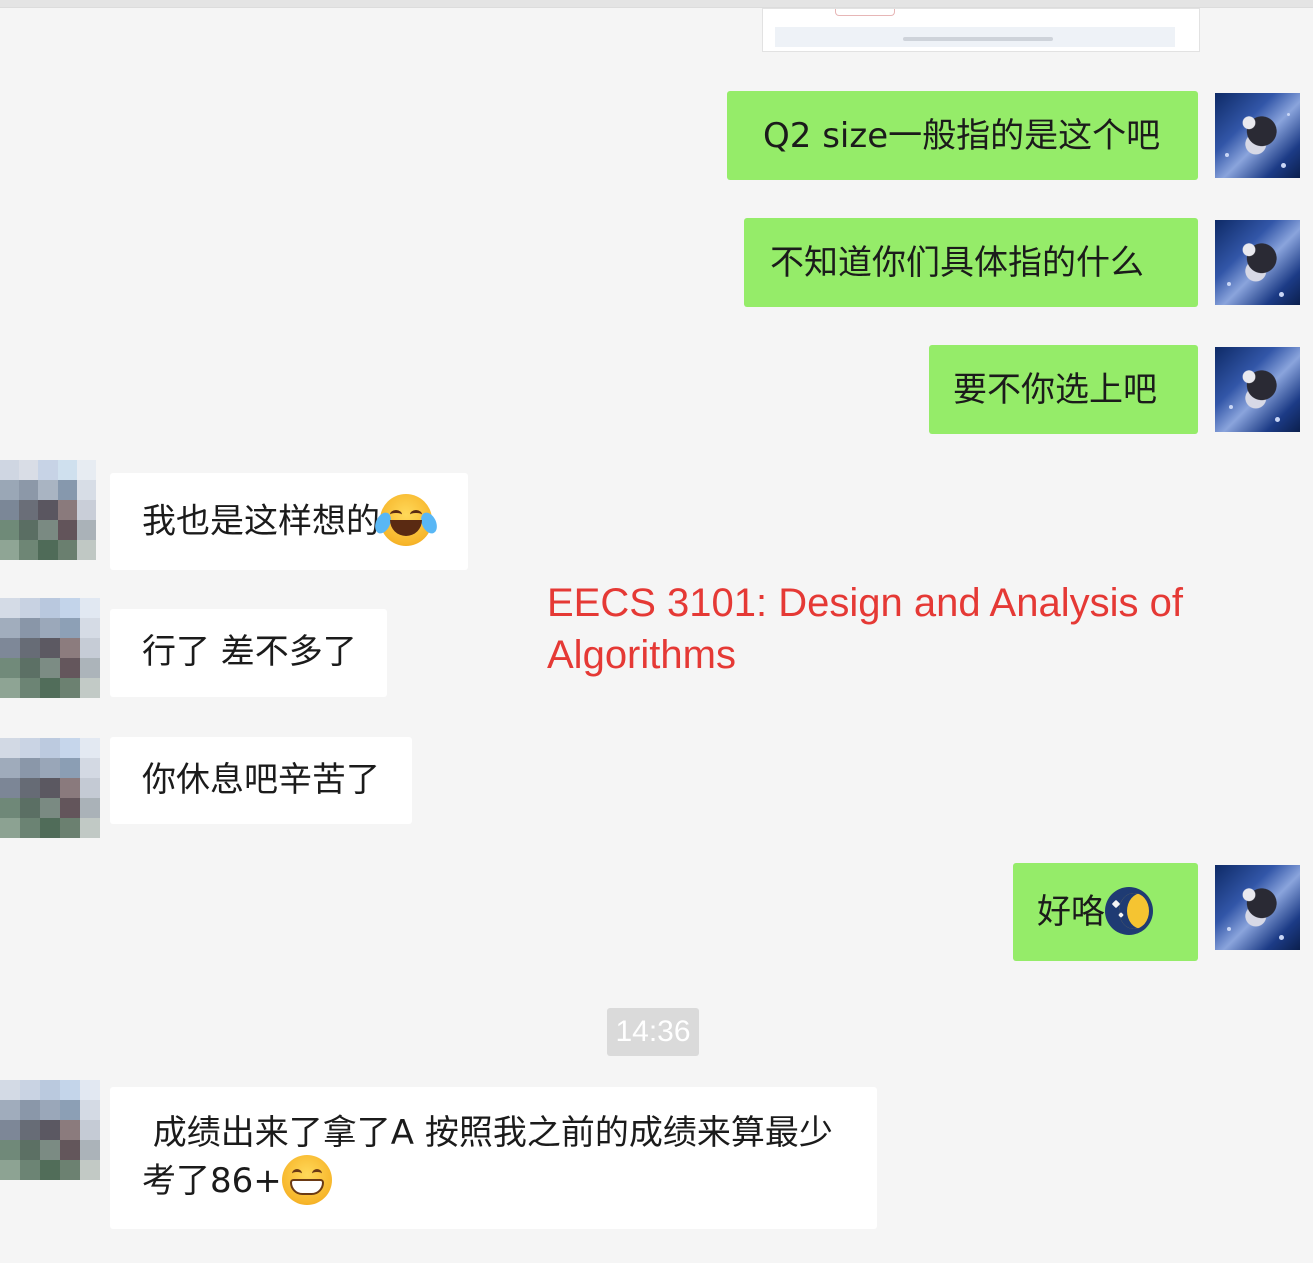 This screenshot has width=1313, height=1263. I want to click on message-text-line-1: 成绩出来了拿了A 按照我之前的成绩来算最少, so click(487, 1133).